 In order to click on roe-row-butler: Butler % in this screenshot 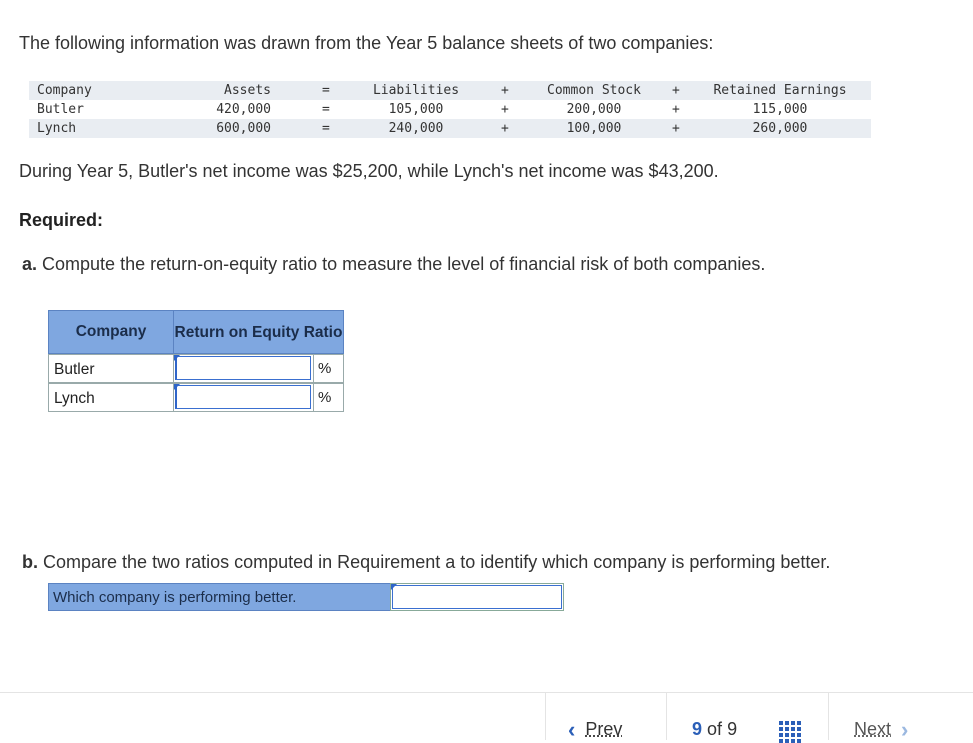, I will do `click(196, 368)`.